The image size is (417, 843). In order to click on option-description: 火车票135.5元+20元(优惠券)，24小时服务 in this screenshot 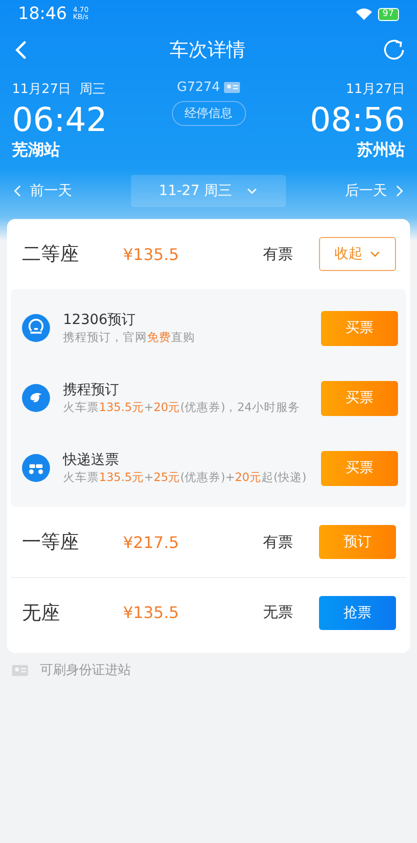, I will do `click(182, 407)`.